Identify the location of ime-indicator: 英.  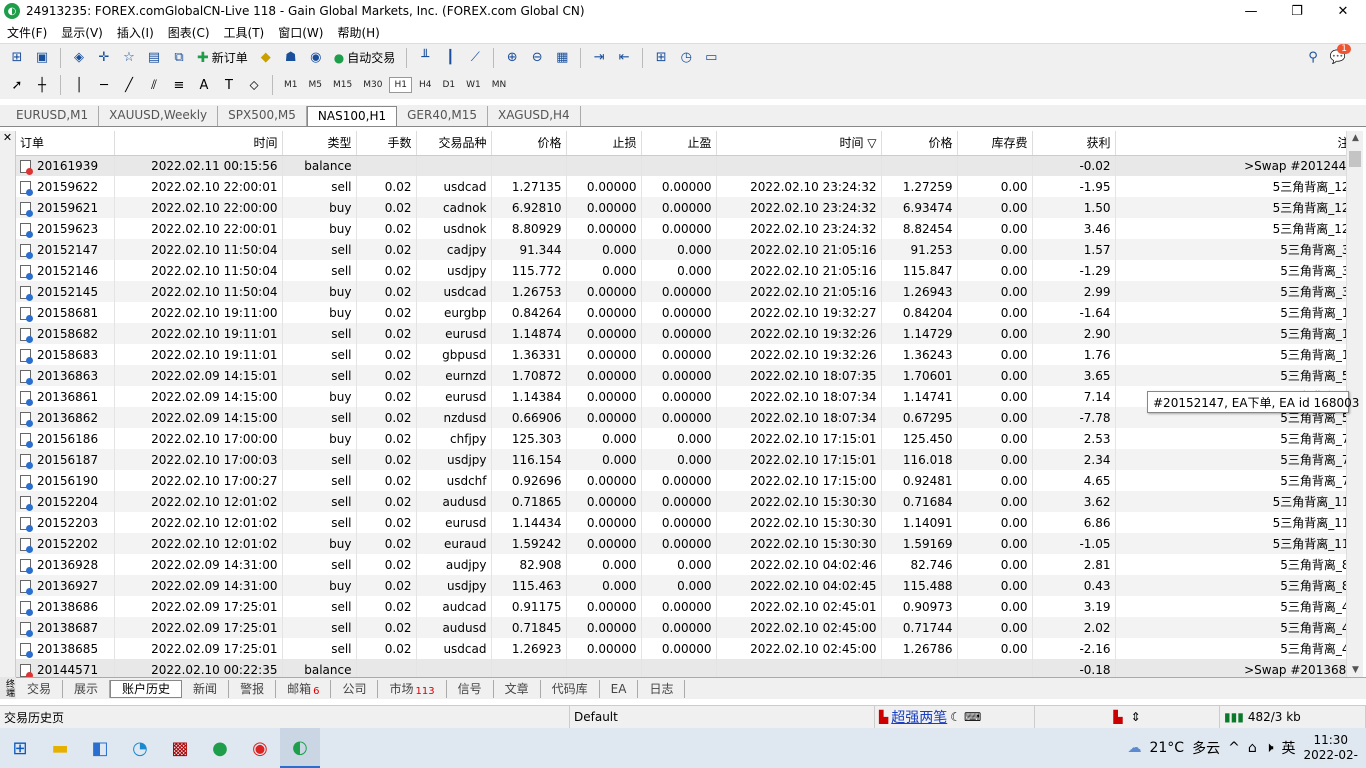
(1289, 748).